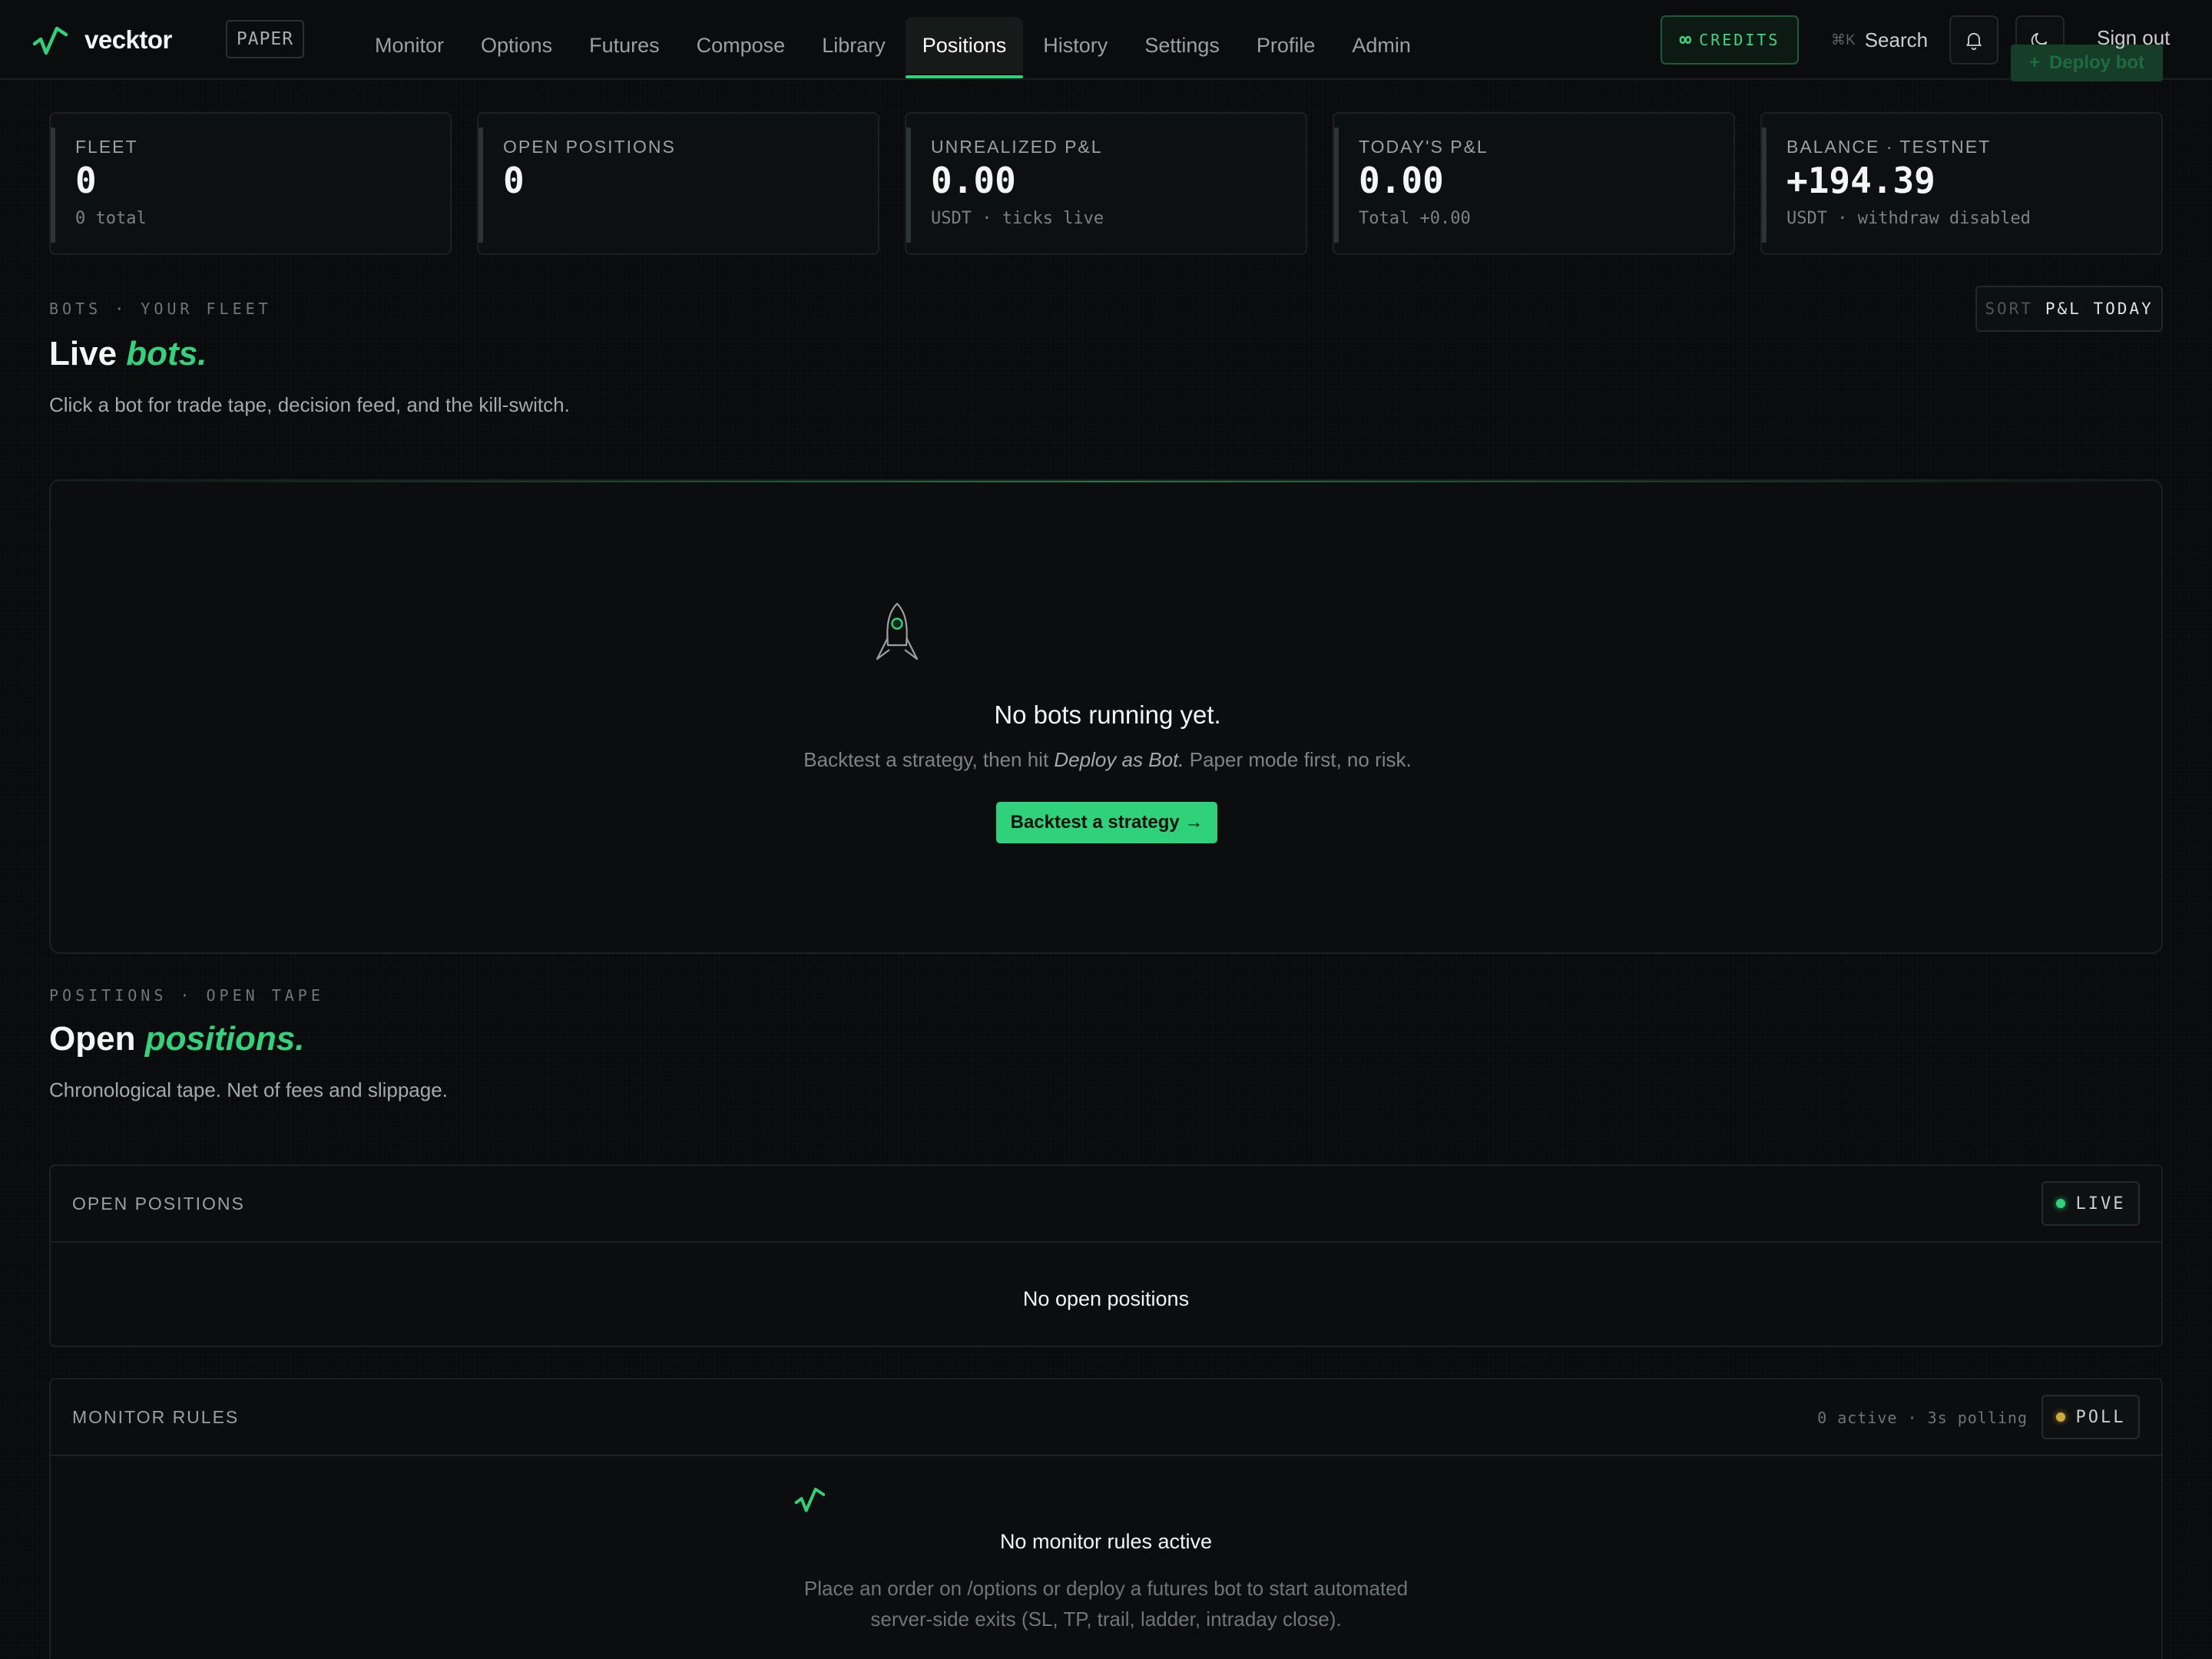  I want to click on bots-eyebrow: BOTS · YOUR FLEET, so click(160, 309).